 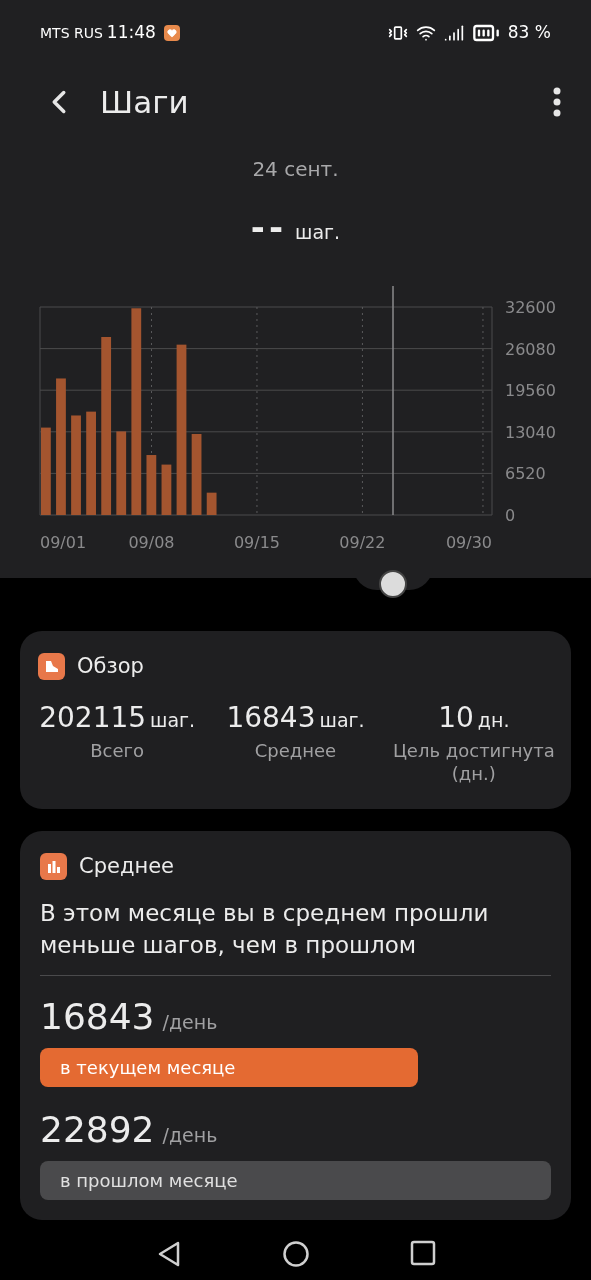 I want to click on x-axis-label: 09/22, so click(x=362, y=542).